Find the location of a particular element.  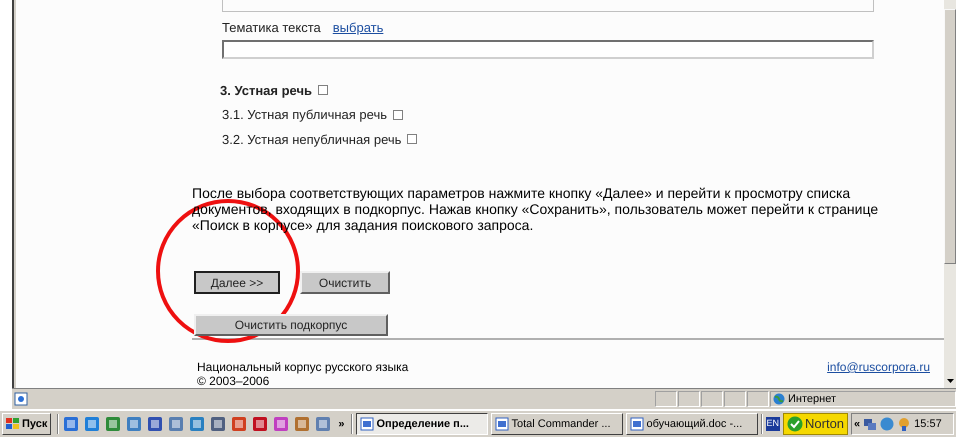

norton-label: Norton is located at coordinates (824, 424).